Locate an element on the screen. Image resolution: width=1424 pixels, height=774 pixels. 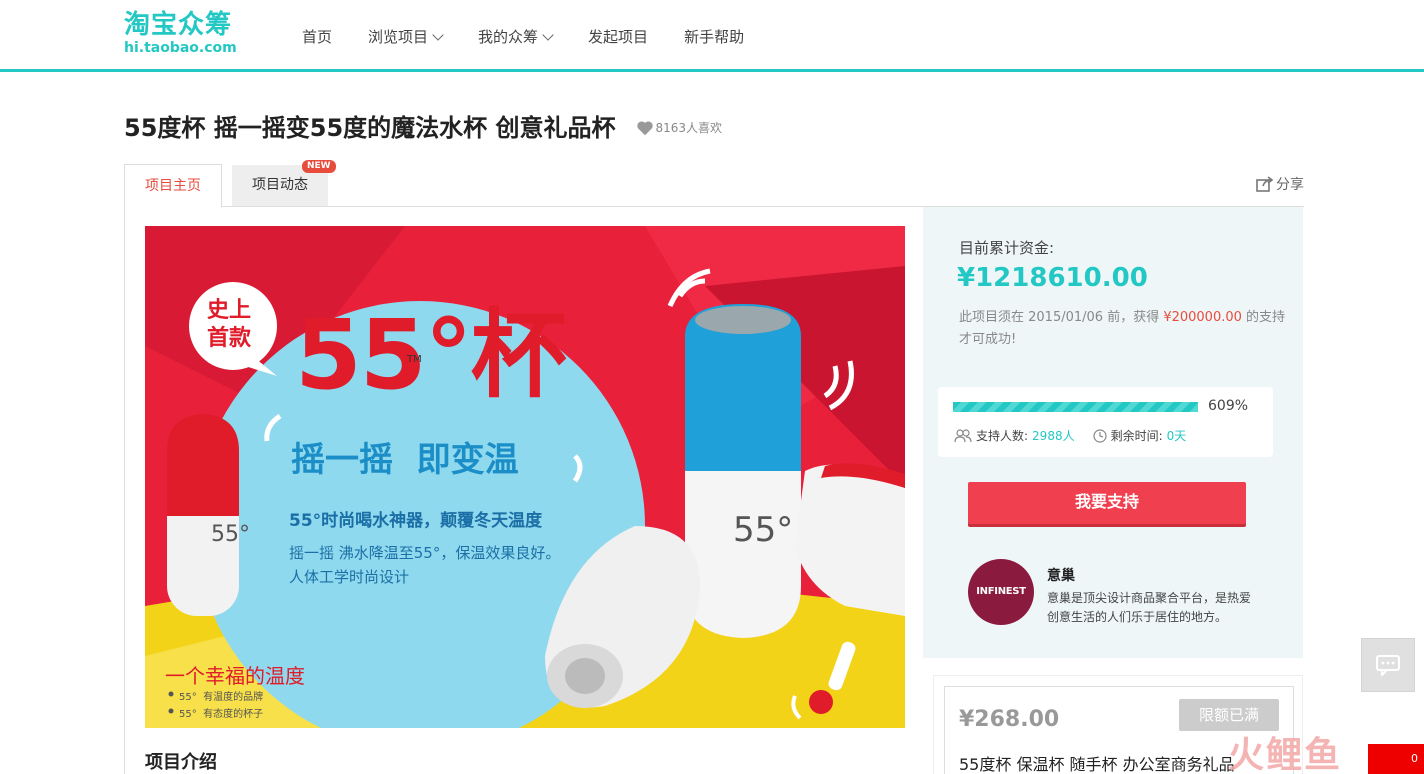
project-tabs: 项目主页 项目动态 NEW 分享 is located at coordinates (714, 184).